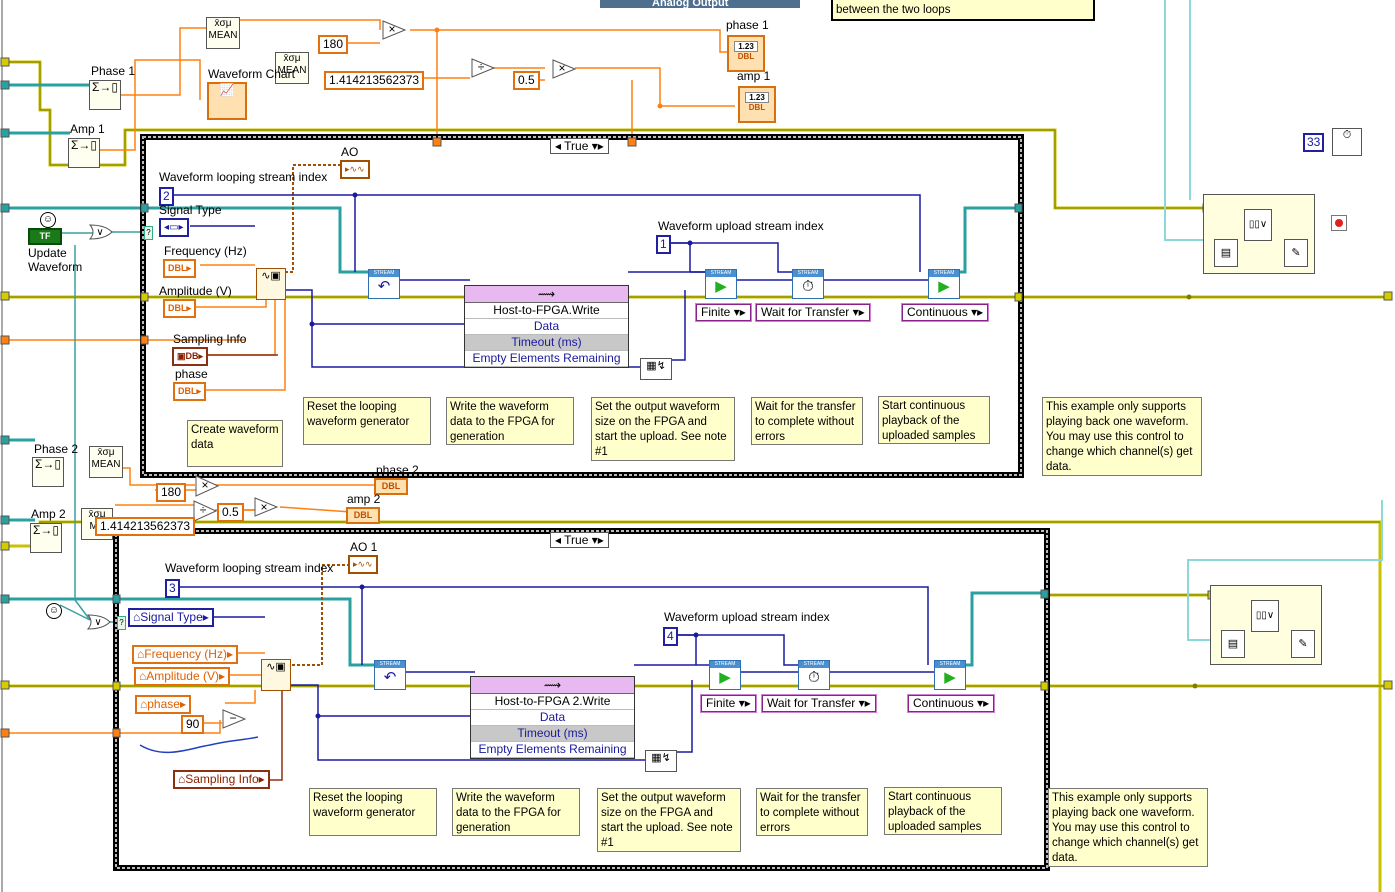  Describe the element at coordinates (526, 80) in the screenshot. I see `const-half-a: 0.5` at that location.